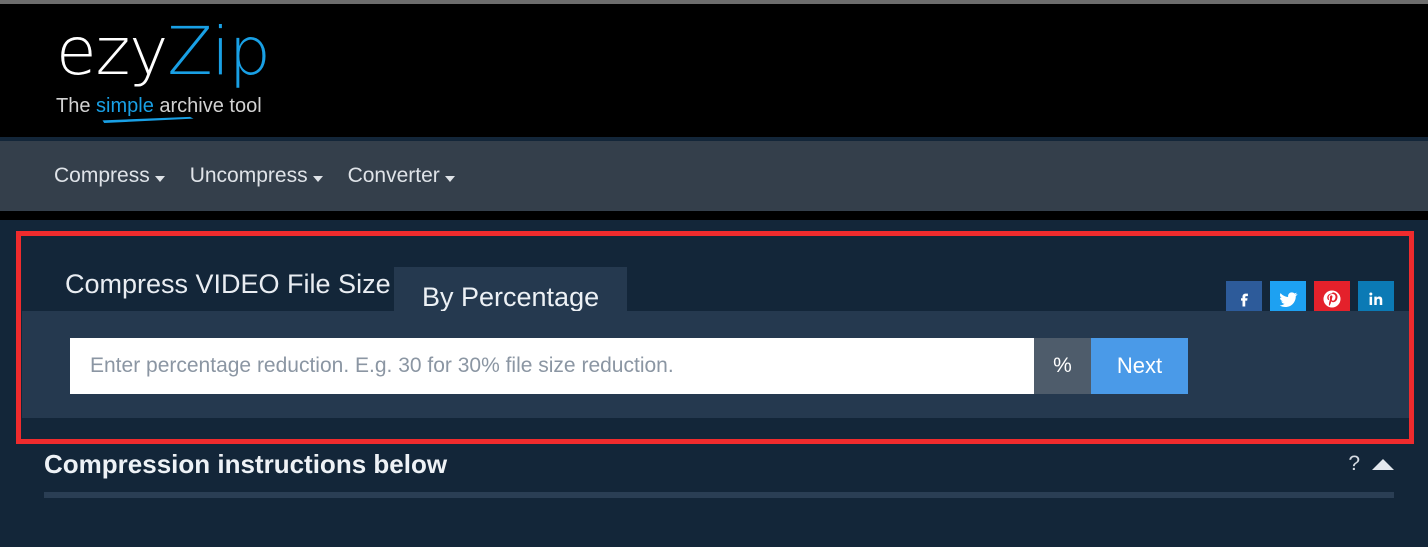  I want to click on instructions-actions: ?, so click(1371, 464).